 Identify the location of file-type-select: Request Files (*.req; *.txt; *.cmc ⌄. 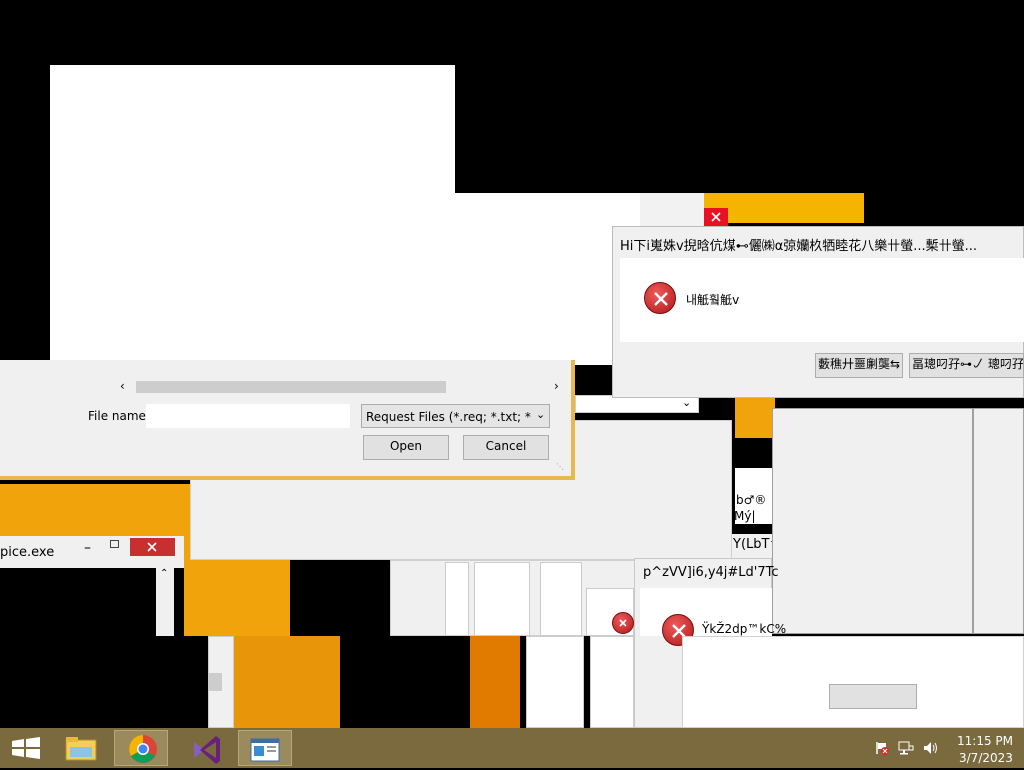
(455, 416).